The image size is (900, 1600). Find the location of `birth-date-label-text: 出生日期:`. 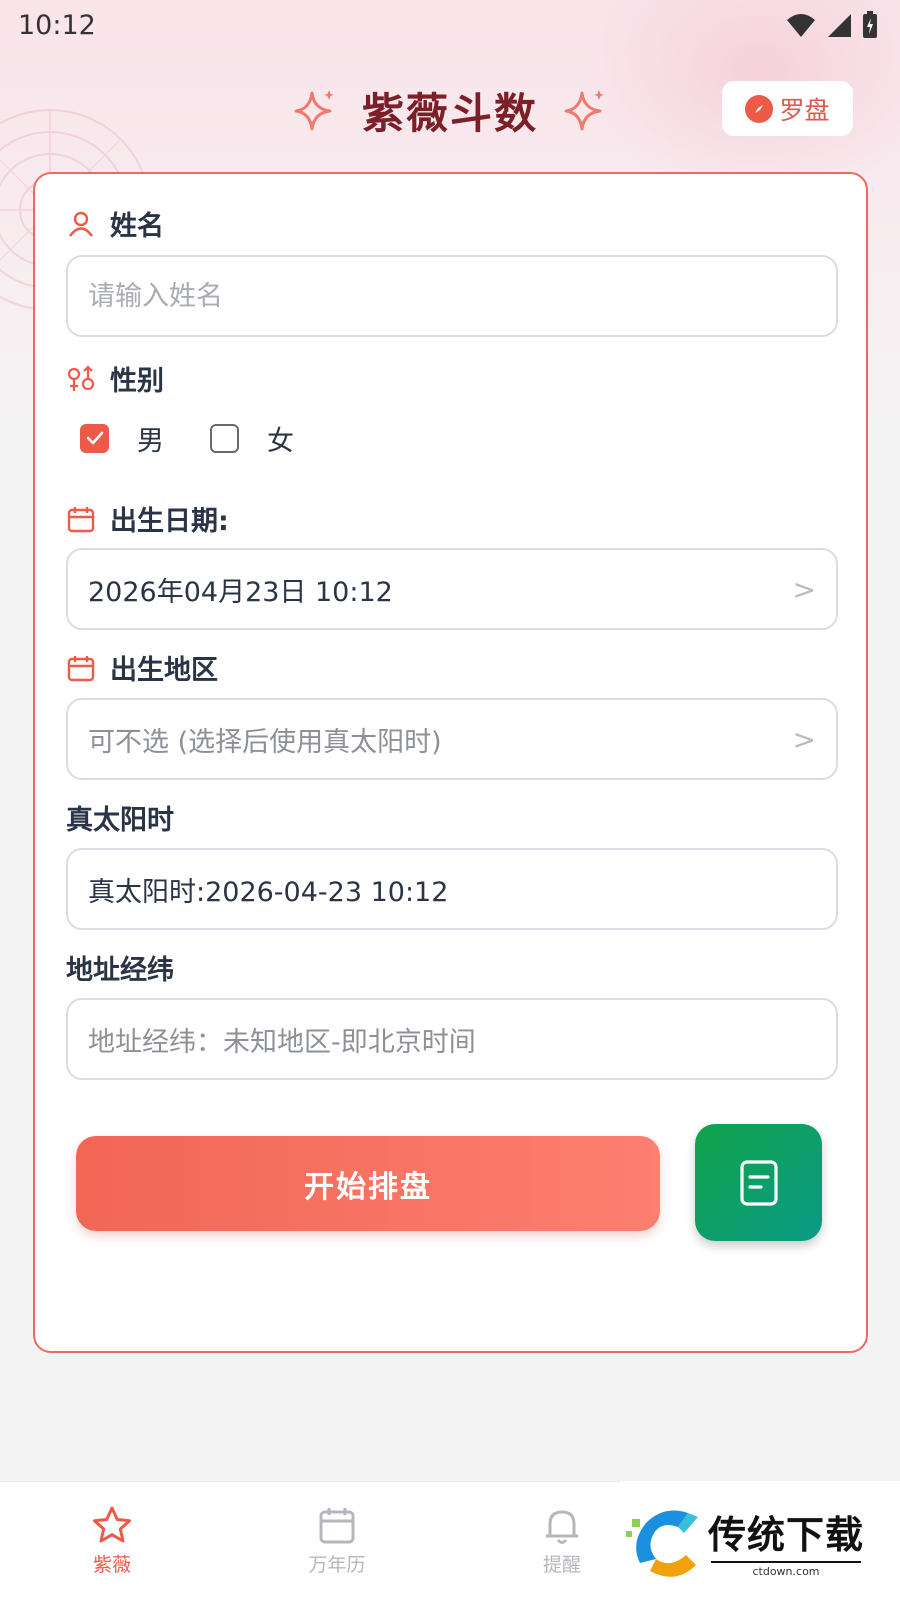

birth-date-label-text: 出生日期: is located at coordinates (169, 521).